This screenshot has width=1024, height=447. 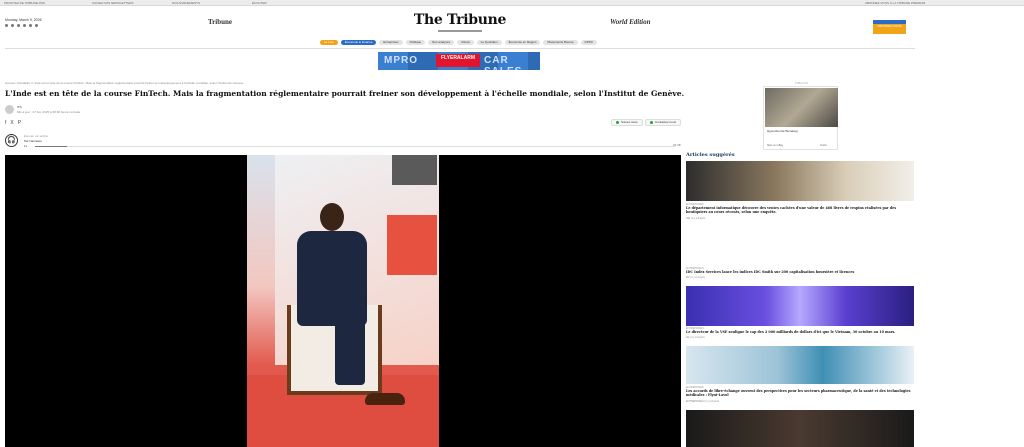 What do you see at coordinates (33, 141) in the screenshot?
I see `listen-voice: Par Narrateur` at bounding box center [33, 141].